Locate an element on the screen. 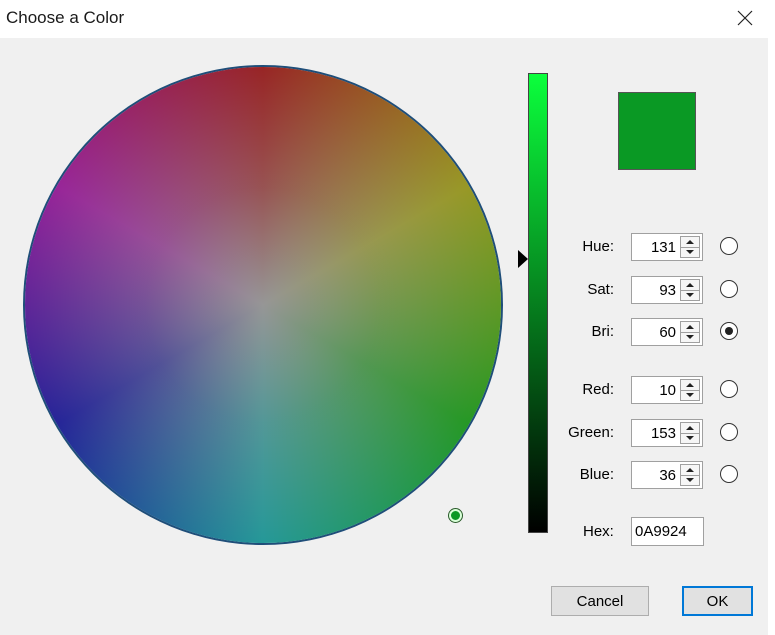  close-icon is located at coordinates (745, 18).